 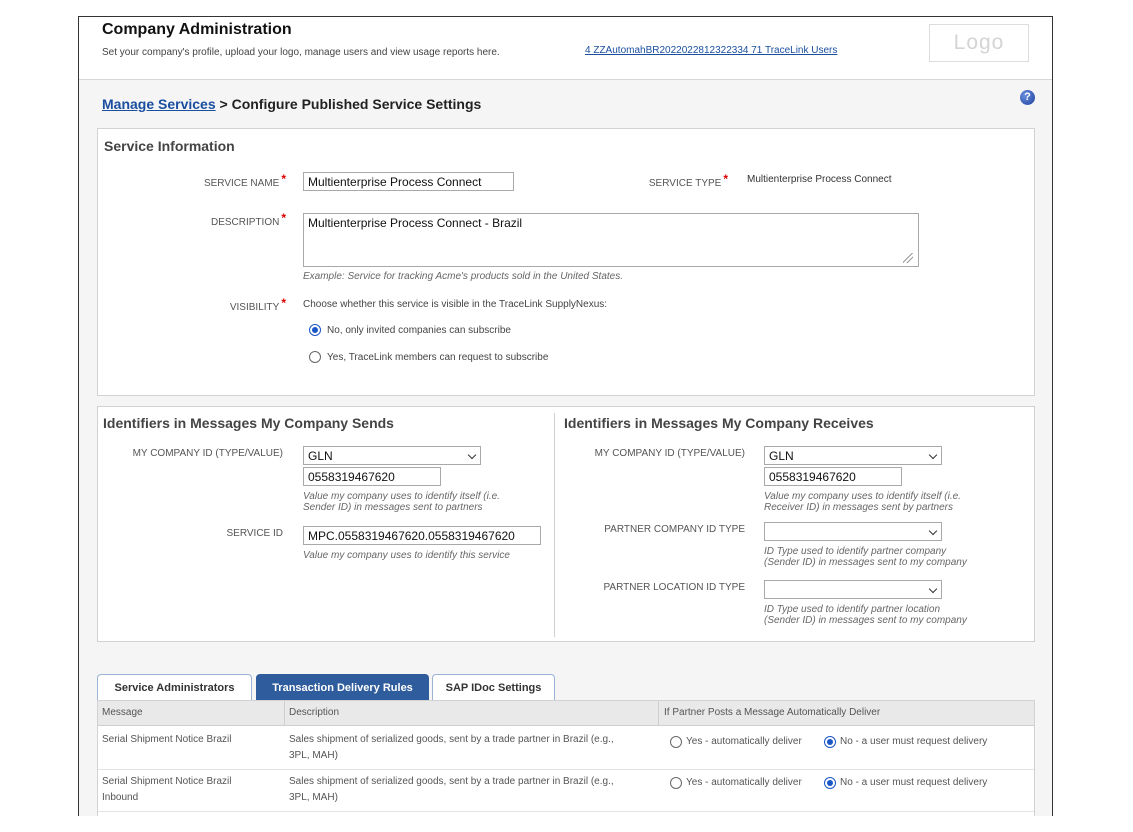 I want to click on tab-transaction-delivery-rules: Transaction Delivery Rules, so click(x=342, y=687).